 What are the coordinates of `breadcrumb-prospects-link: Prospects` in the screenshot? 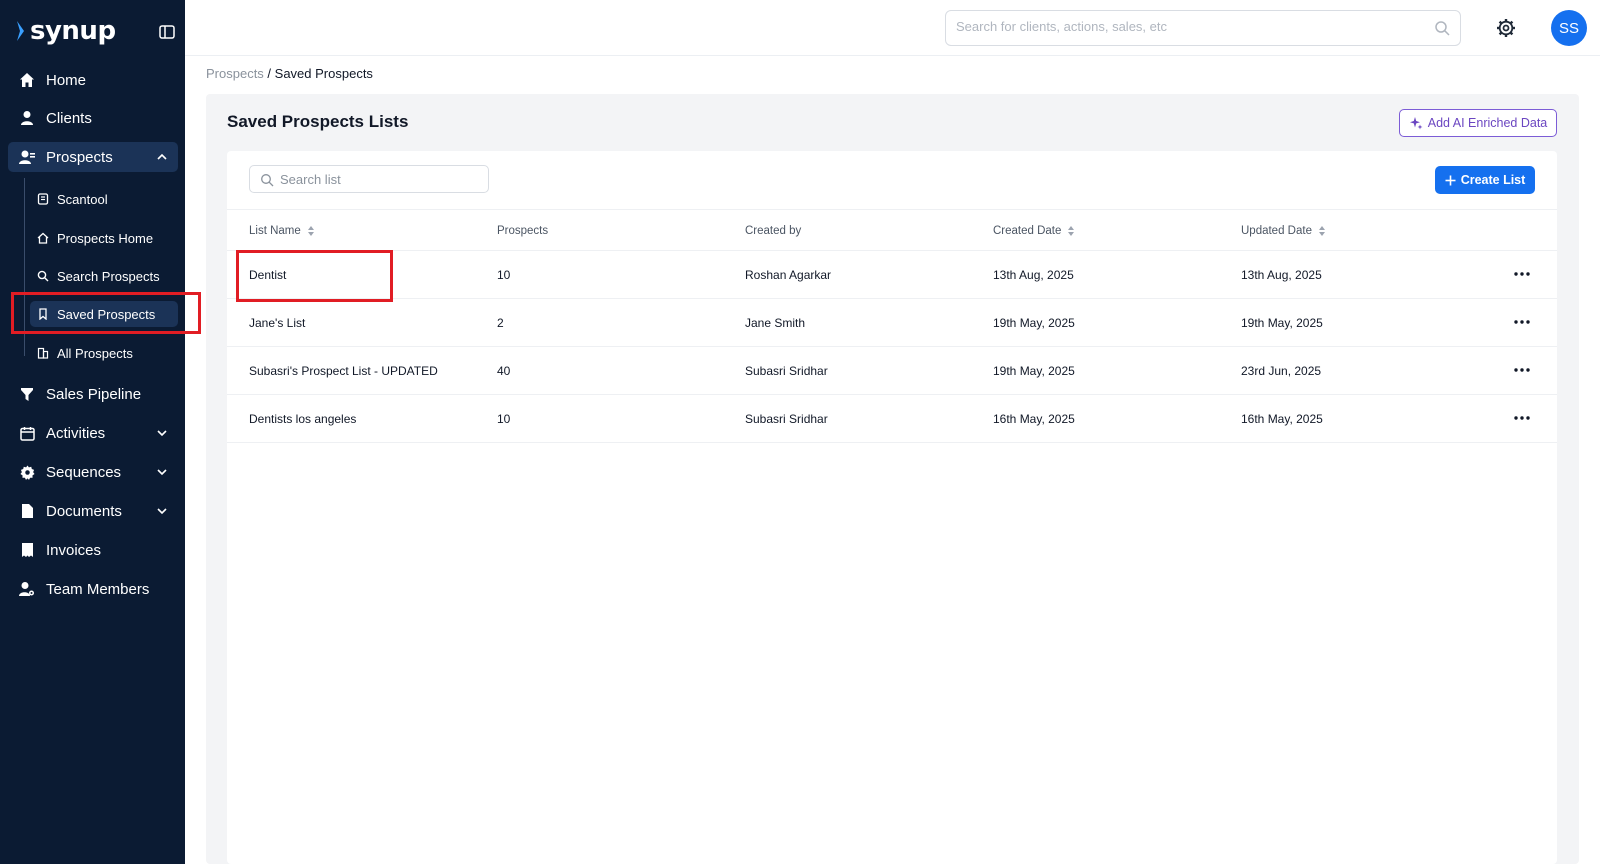 It's located at (235, 73).